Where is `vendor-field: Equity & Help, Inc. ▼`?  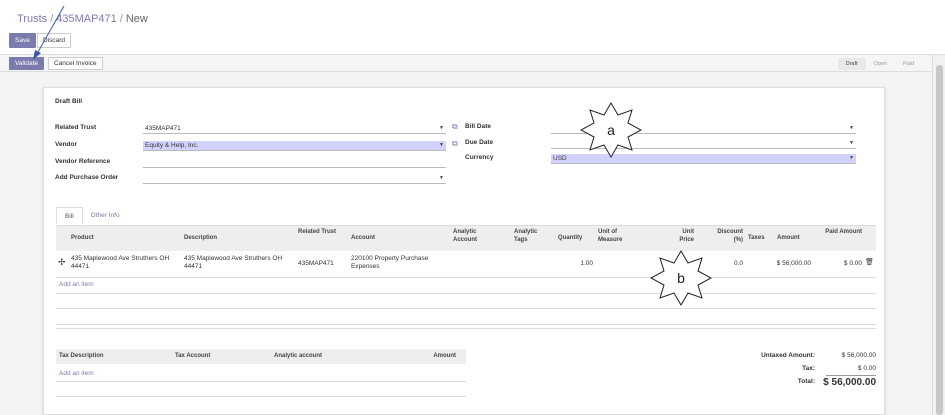 vendor-field: Equity & Help, Inc. ▼ is located at coordinates (294, 146).